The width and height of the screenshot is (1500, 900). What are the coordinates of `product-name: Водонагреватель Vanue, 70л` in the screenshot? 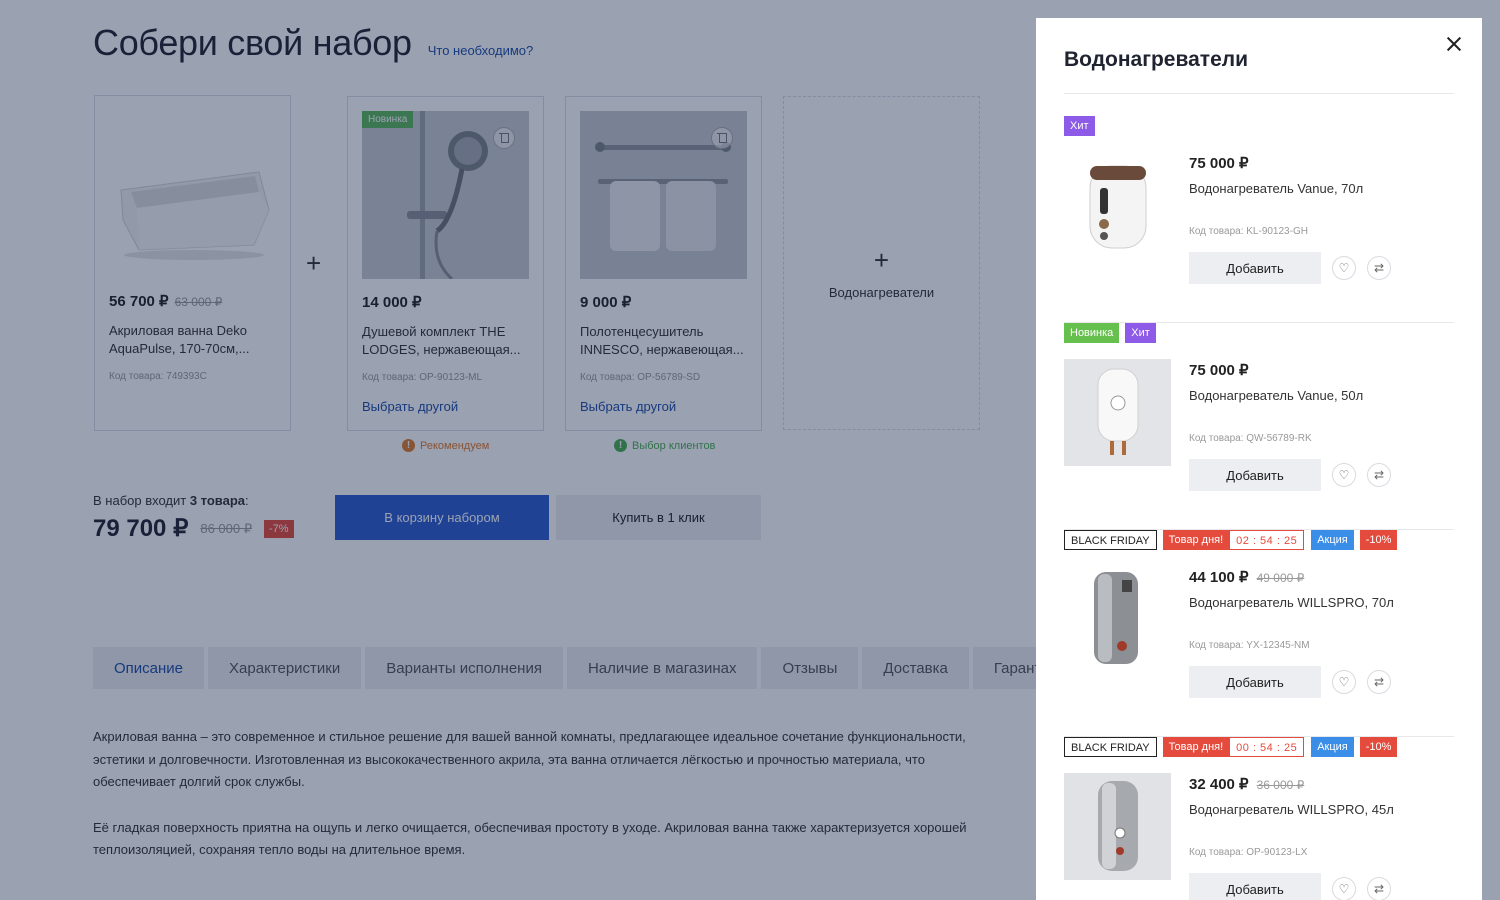 It's located at (1276, 188).